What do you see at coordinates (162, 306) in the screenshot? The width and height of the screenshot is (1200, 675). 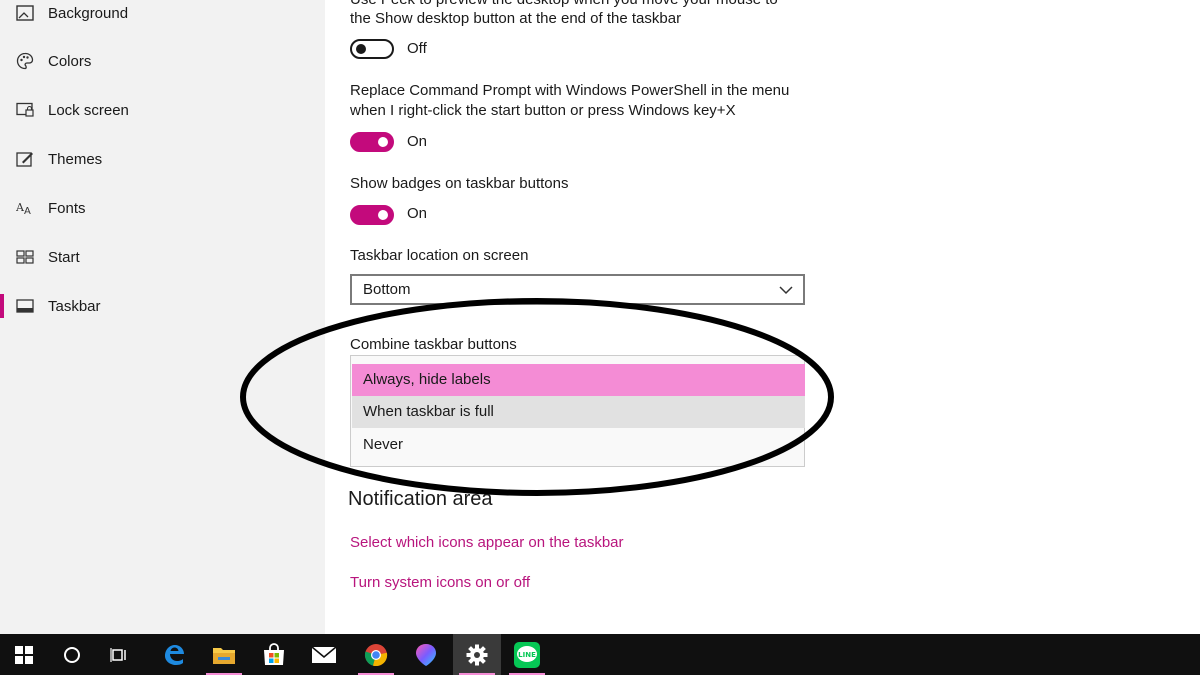 I see `sidebar-item-taskbar: Taskbar` at bounding box center [162, 306].